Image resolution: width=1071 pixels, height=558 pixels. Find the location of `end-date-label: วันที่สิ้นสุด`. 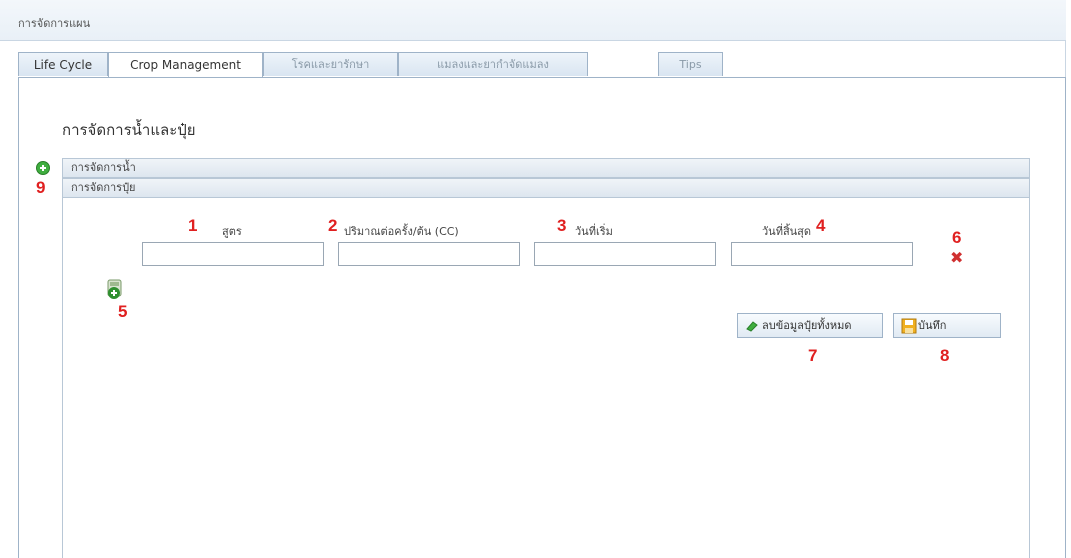

end-date-label: วันที่สิ้นสุด is located at coordinates (787, 231).